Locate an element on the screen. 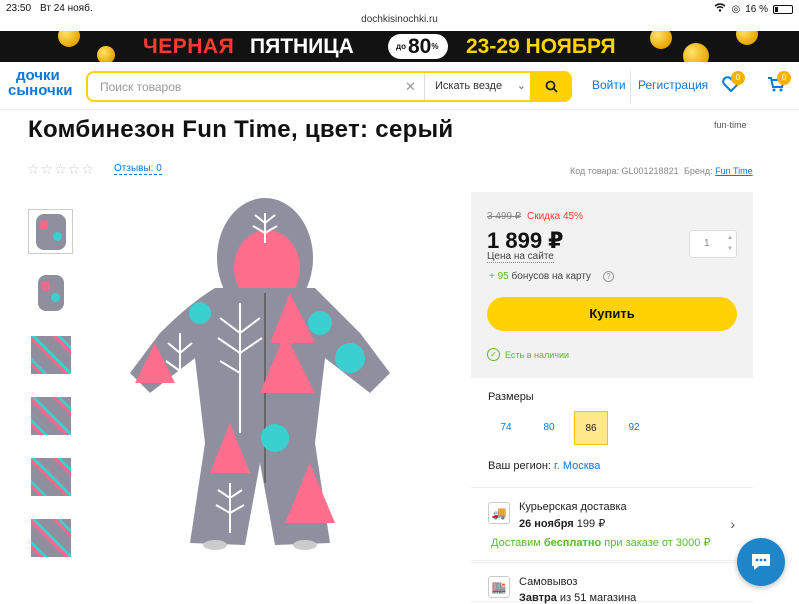 The height and width of the screenshot is (604, 799). pickup-date: Завтра из 51 магазина is located at coordinates (577, 598).